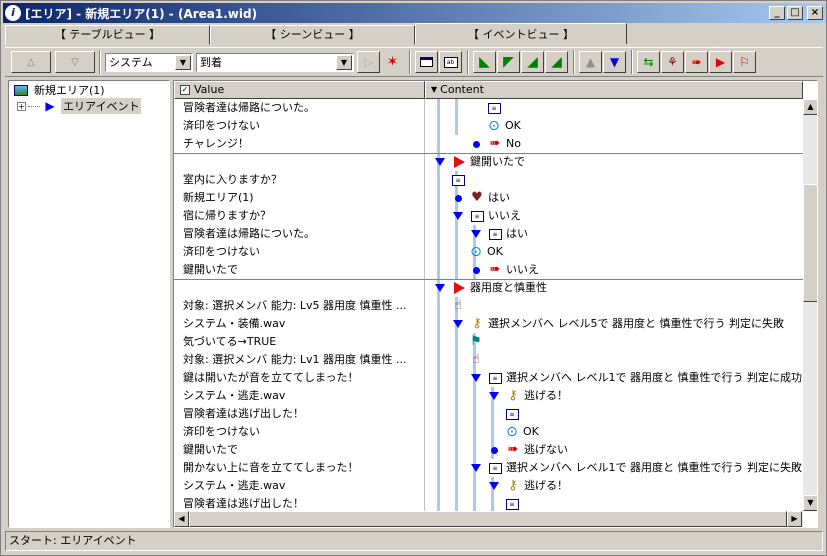  Describe the element at coordinates (489, 270) in the screenshot. I see `table-row: 鍵開いたで ➠ いいえ` at that location.